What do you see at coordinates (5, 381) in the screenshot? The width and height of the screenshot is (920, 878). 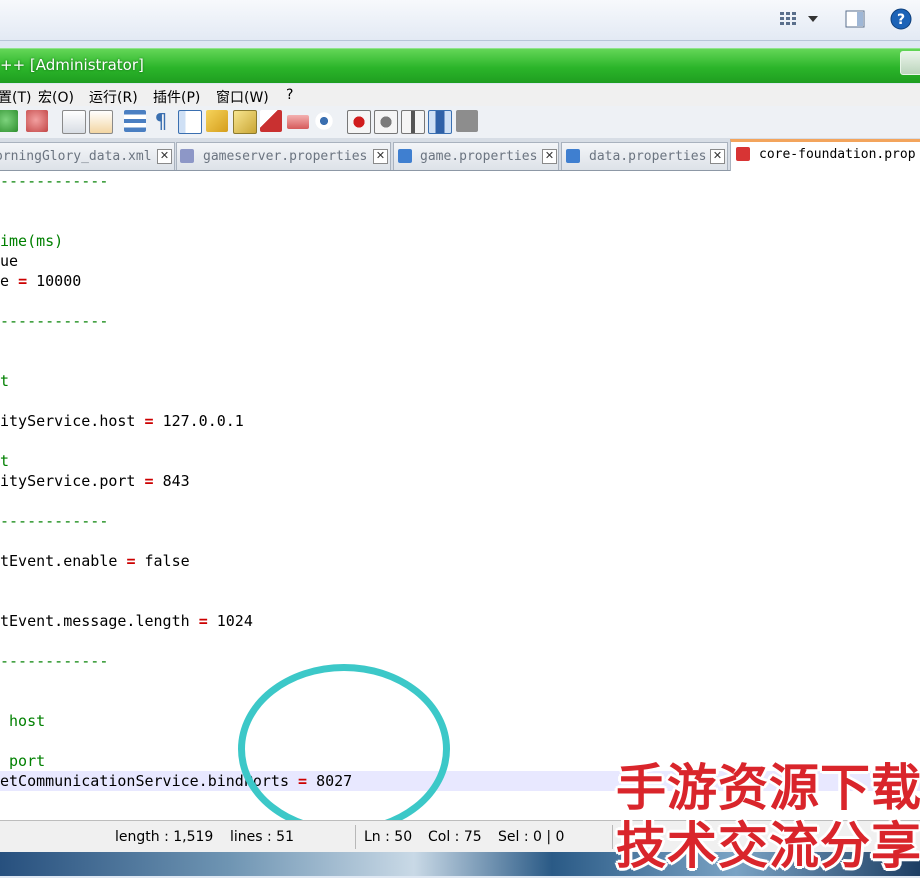 I see `comment-text: t` at bounding box center [5, 381].